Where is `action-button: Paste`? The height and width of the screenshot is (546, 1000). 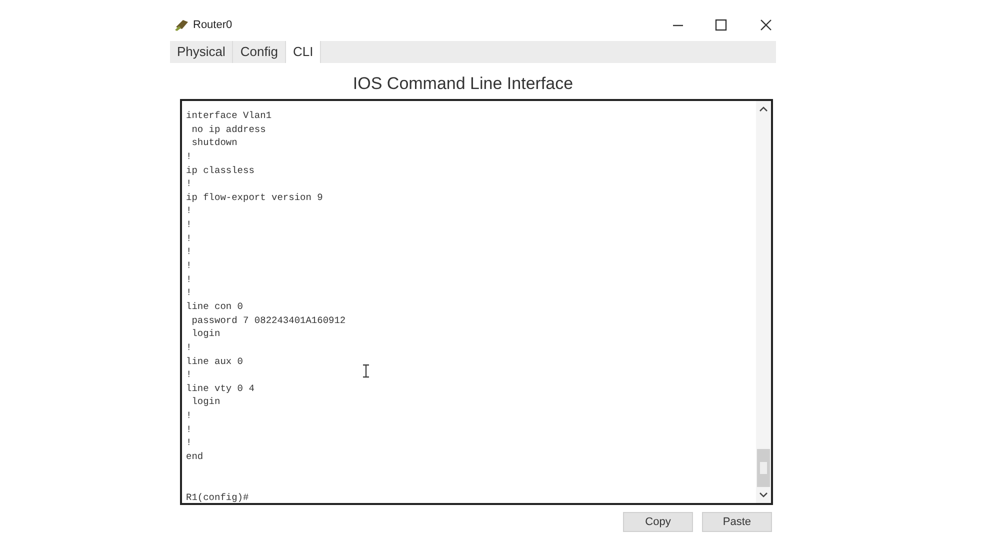
action-button: Paste is located at coordinates (737, 522).